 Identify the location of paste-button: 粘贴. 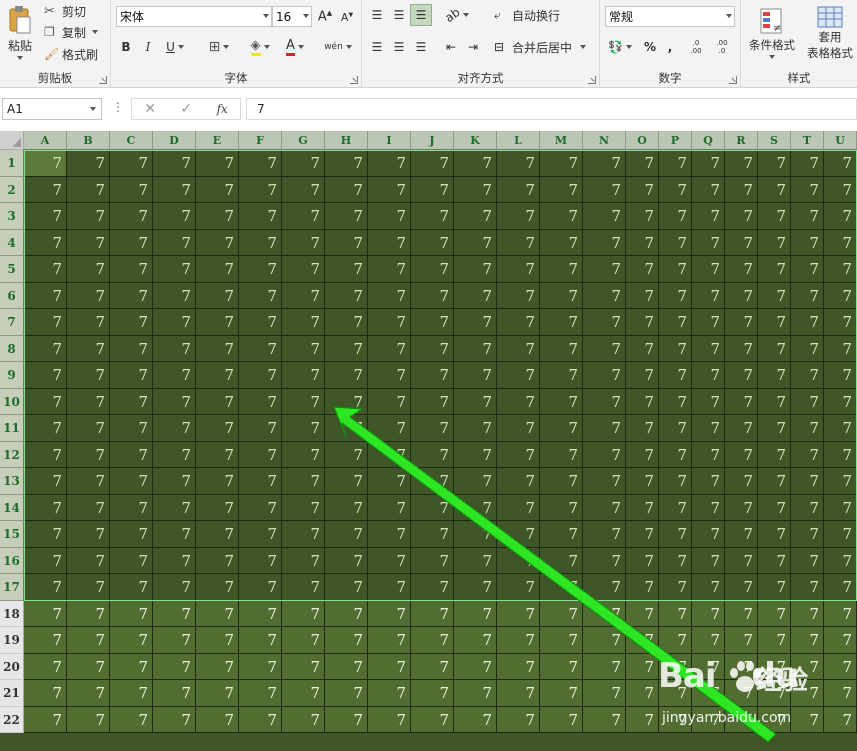
(20, 32).